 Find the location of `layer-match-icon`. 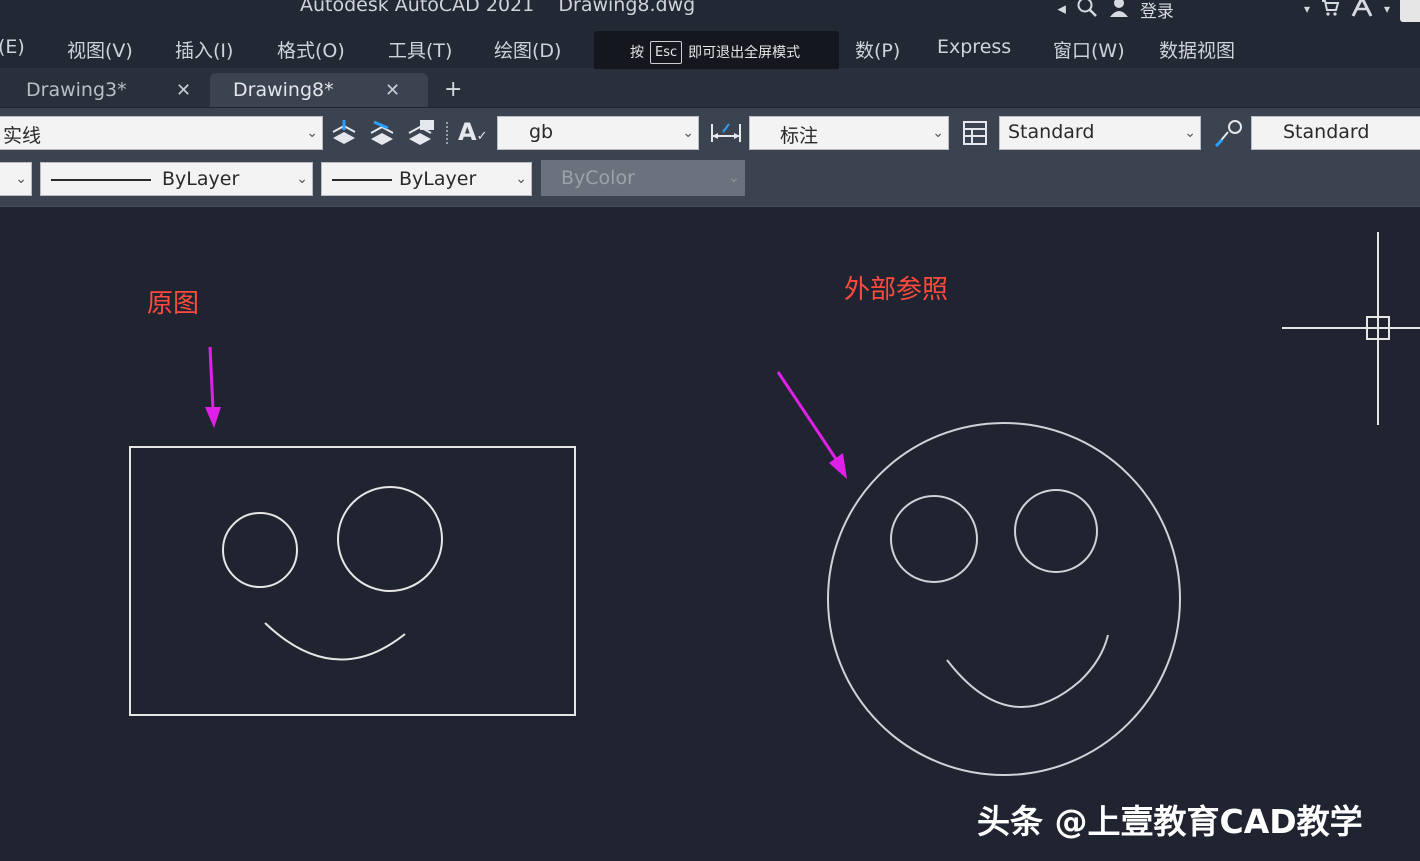

layer-match-icon is located at coordinates (382, 135).